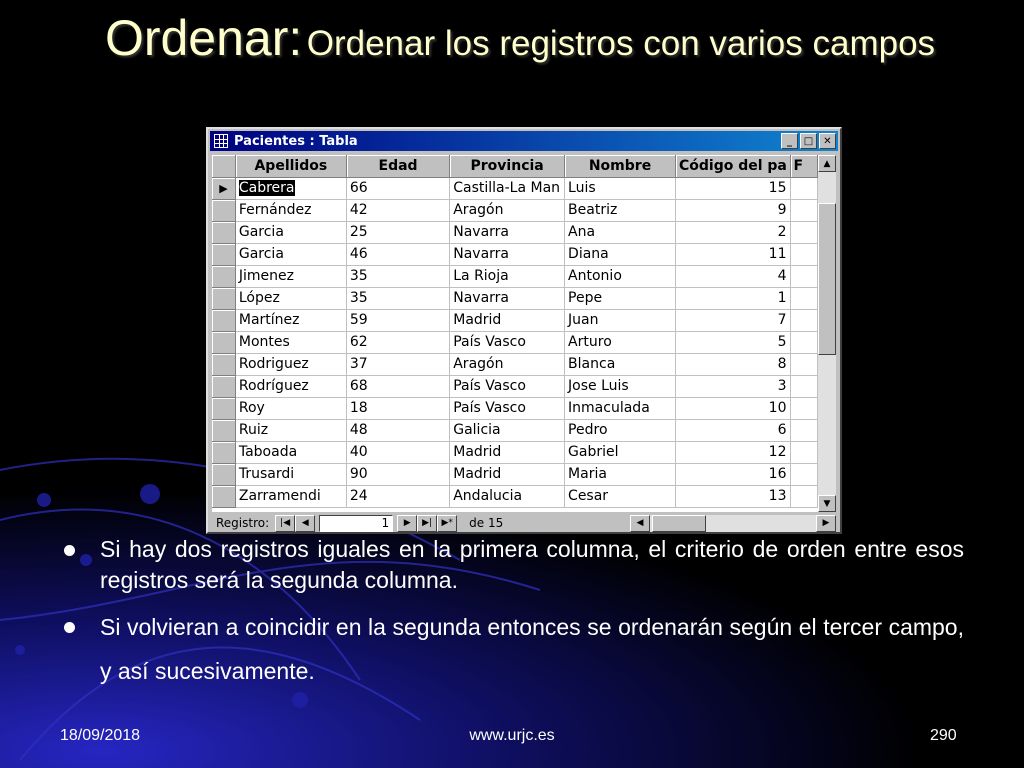 This screenshot has width=1024, height=768. Describe the element at coordinates (447, 523) in the screenshot. I see `new-record-button: ▶*` at that location.